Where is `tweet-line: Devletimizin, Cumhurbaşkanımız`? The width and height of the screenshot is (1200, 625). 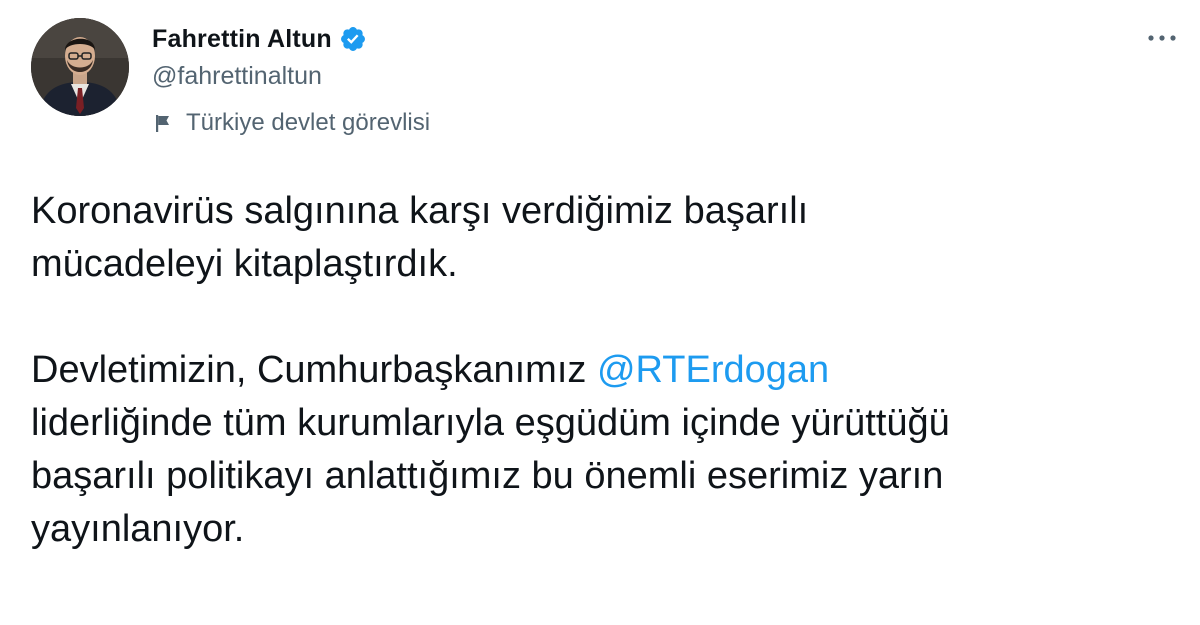 tweet-line: Devletimizin, Cumhurbaşkanımız is located at coordinates (314, 370).